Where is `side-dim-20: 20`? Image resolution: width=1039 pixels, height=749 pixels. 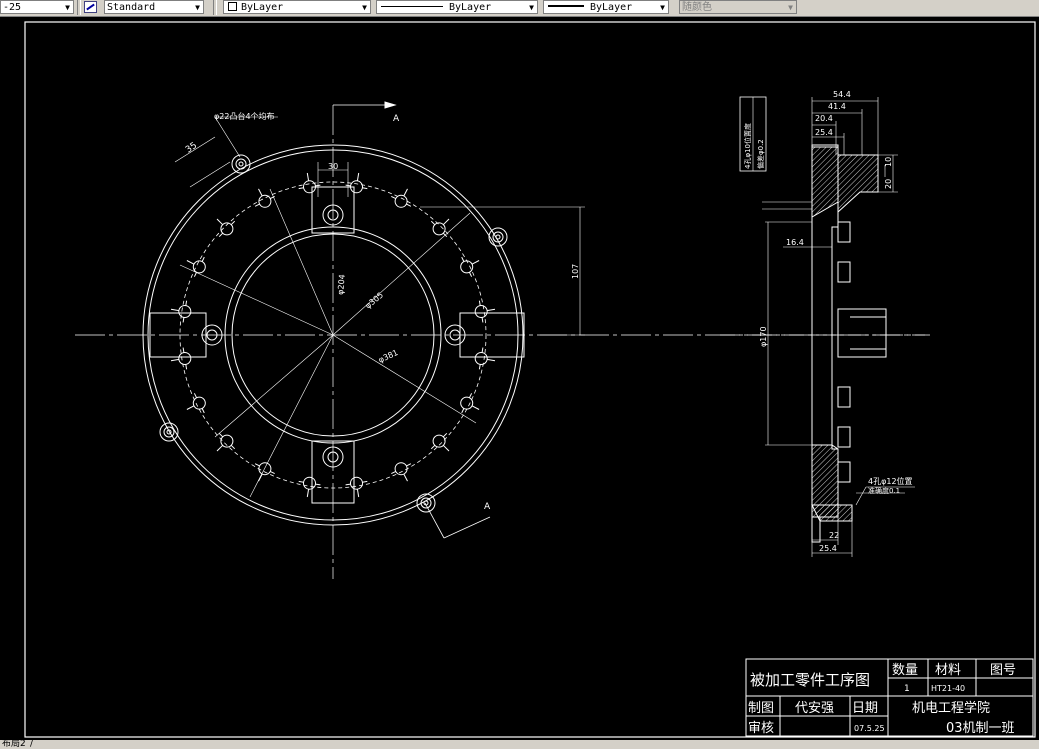 side-dim-20: 20 is located at coordinates (888, 184).